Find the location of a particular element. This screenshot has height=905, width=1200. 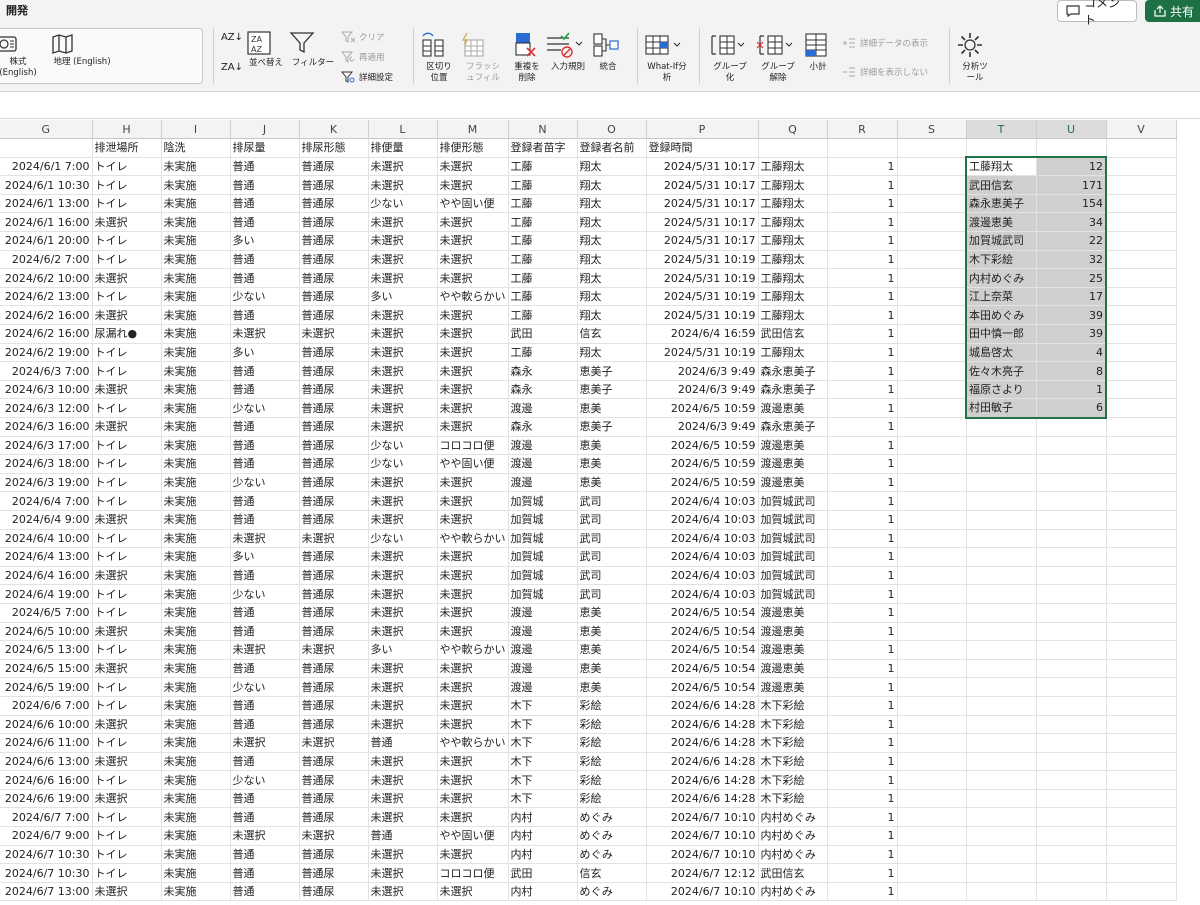

cell: 工藤 is located at coordinates (543, 297).